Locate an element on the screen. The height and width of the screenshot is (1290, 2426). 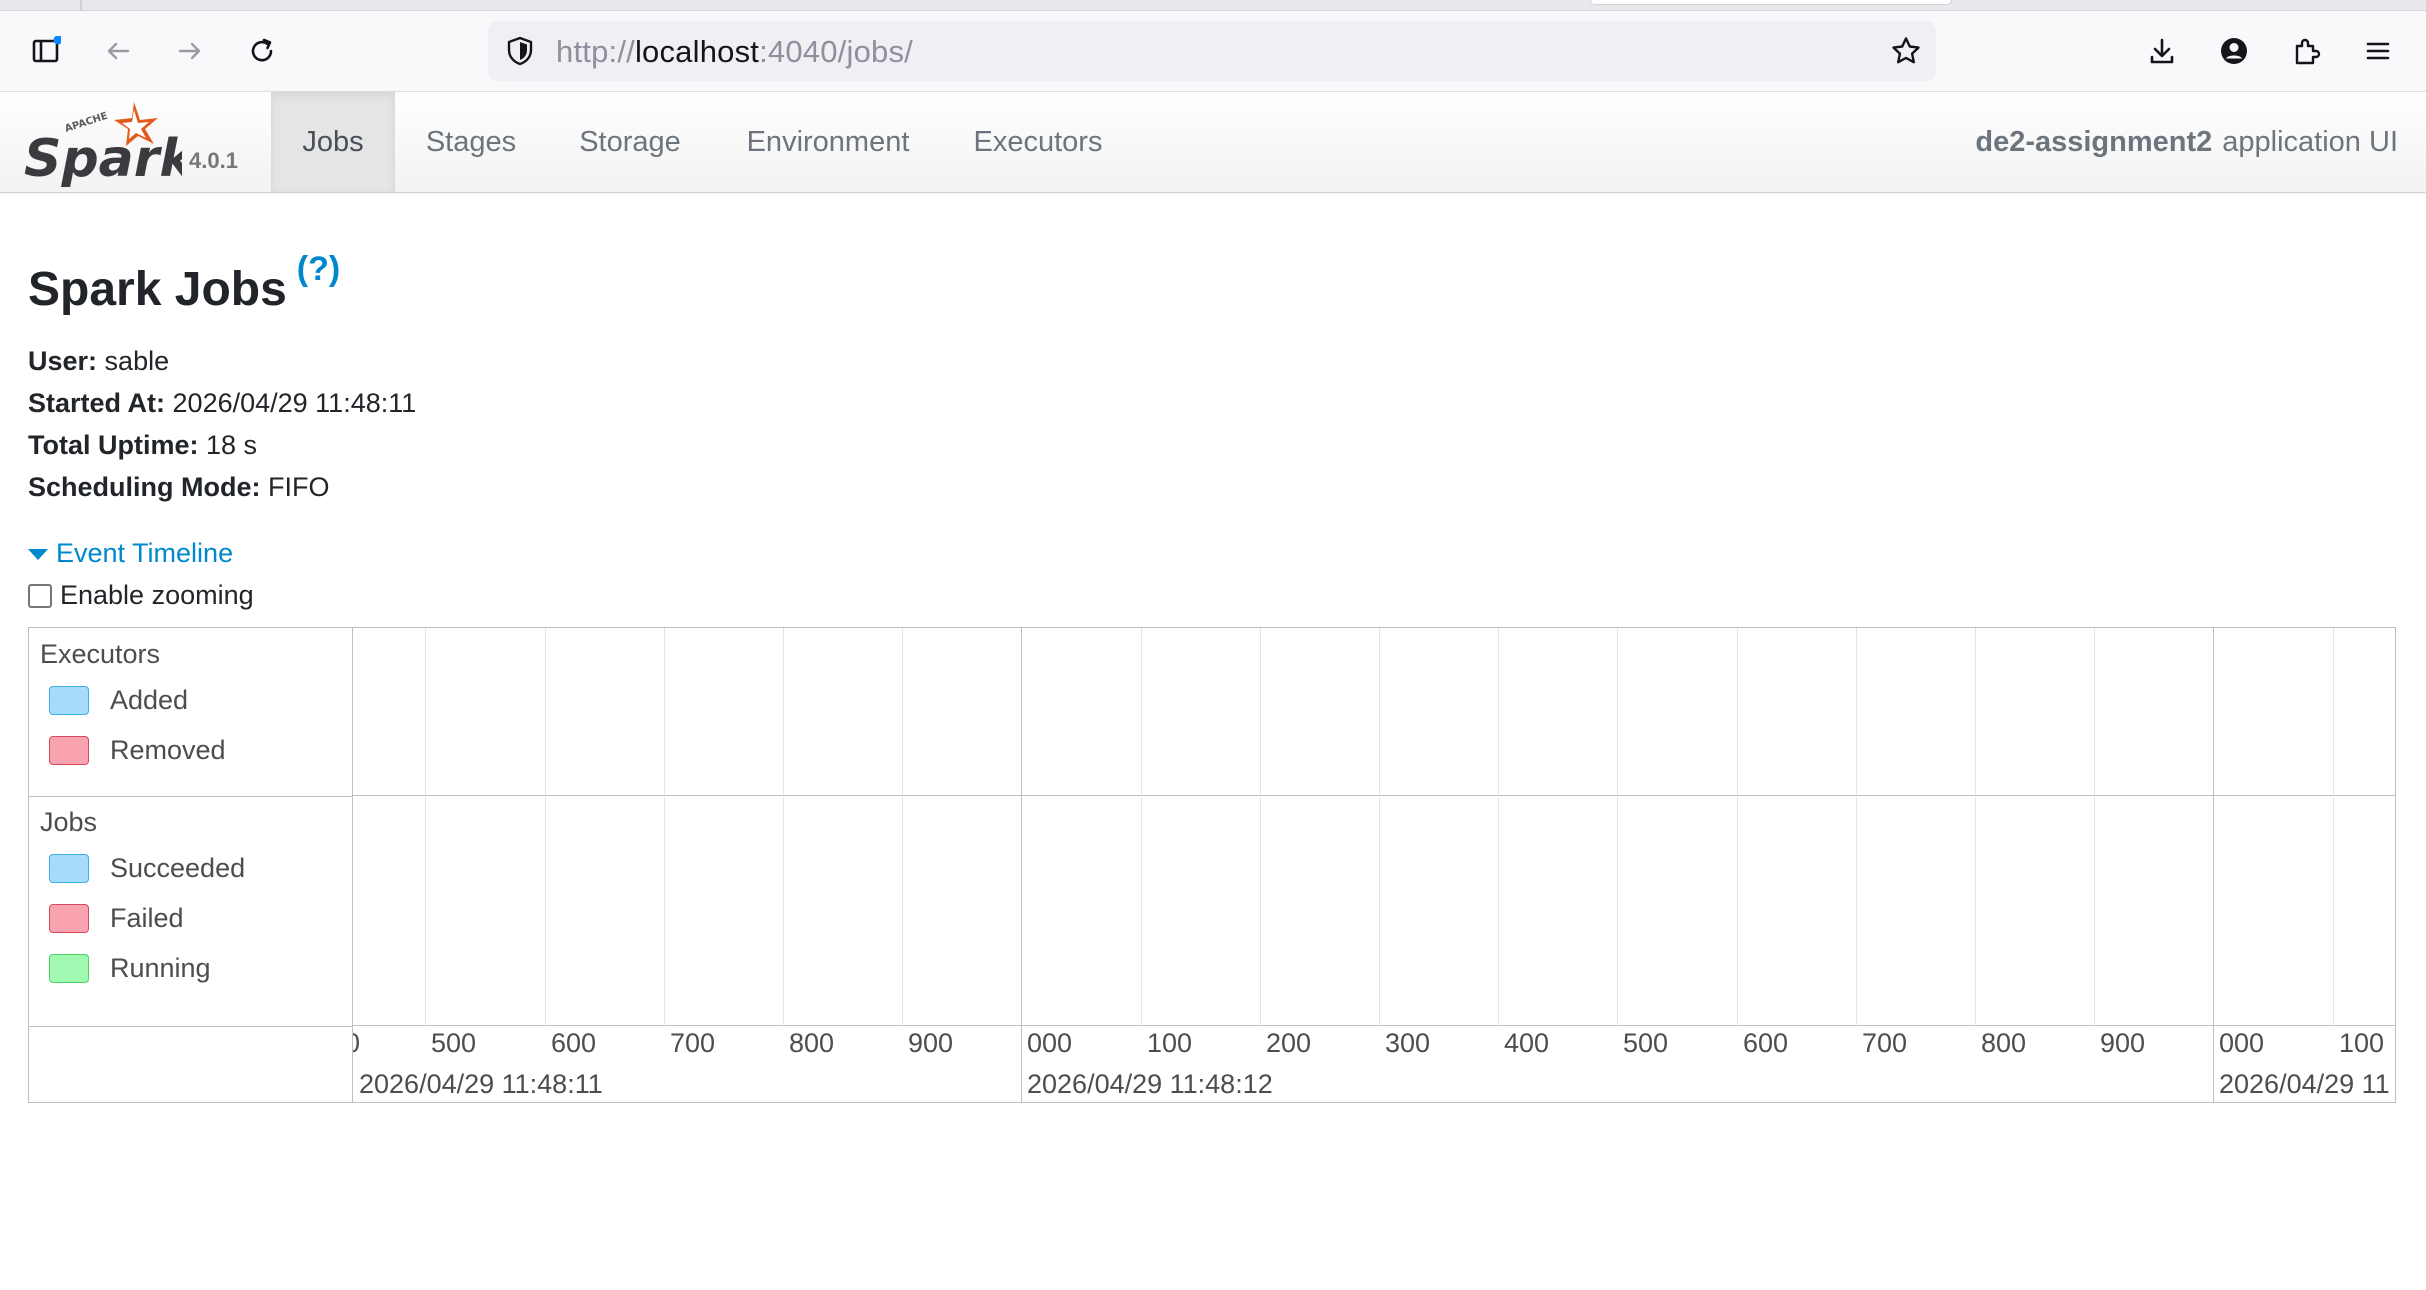
legend-added: Added is located at coordinates (118, 700).